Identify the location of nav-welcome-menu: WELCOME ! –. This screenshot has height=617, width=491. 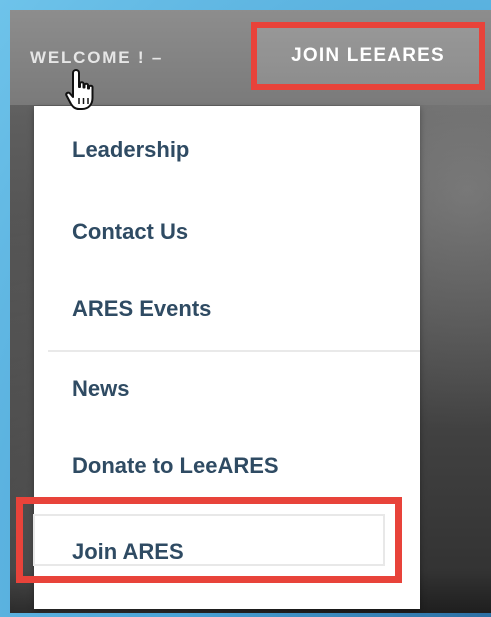
(96, 58).